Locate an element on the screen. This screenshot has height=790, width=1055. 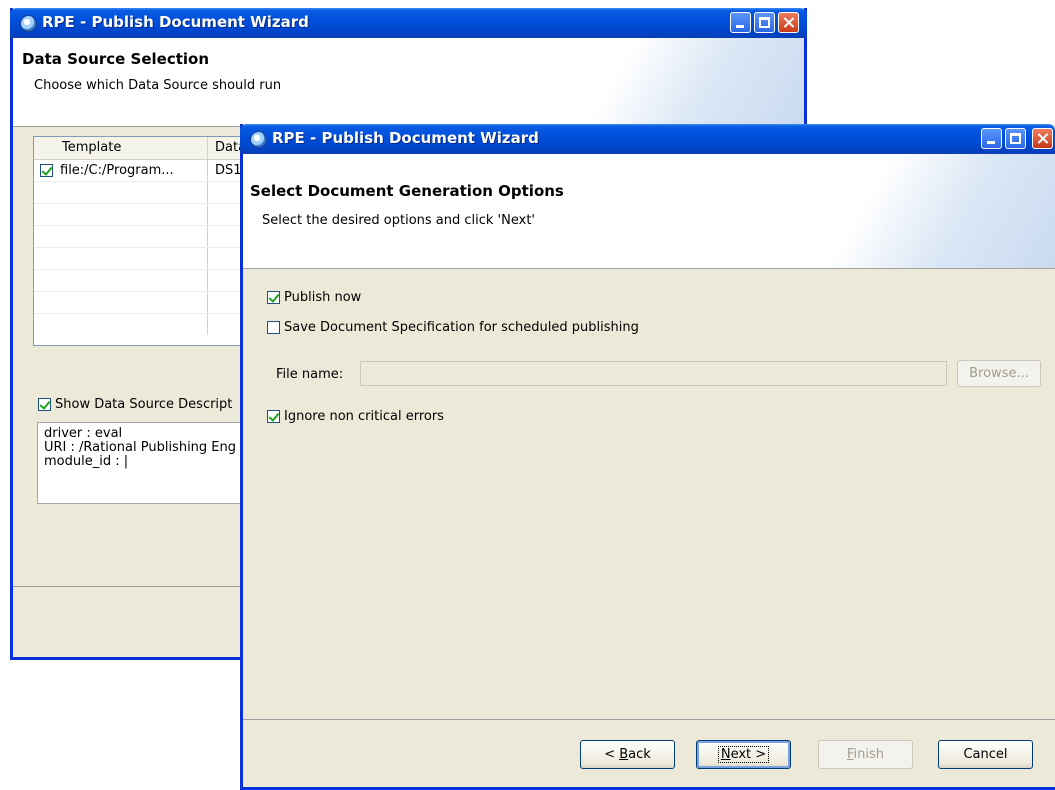
publish-now-label: Publish now is located at coordinates (323, 297).